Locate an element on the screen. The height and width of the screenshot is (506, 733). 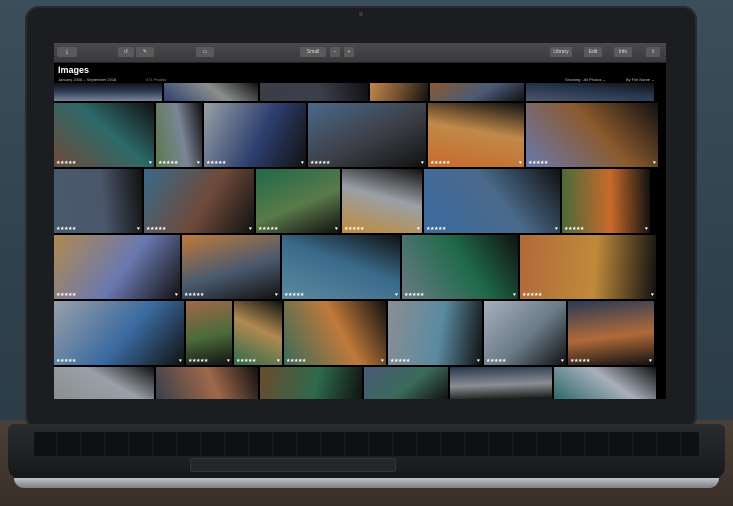
filter-dropdown: Showing : All Photos ⌄ is located at coordinates (585, 79).